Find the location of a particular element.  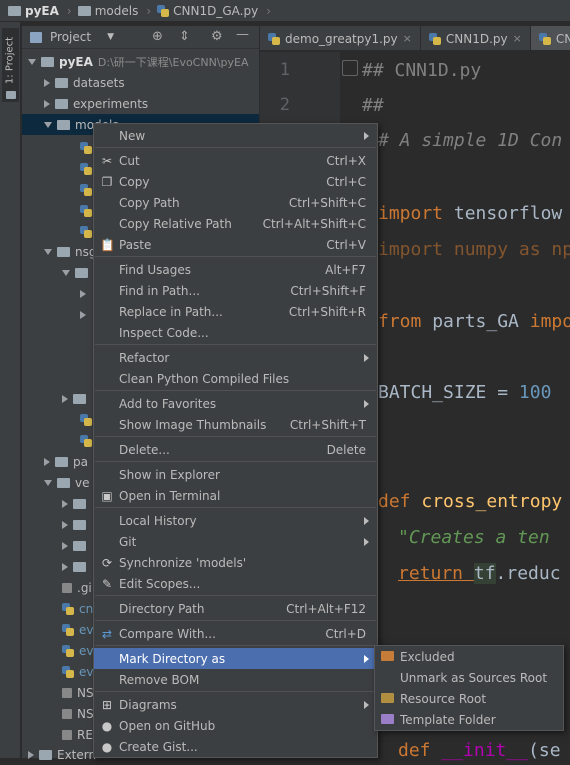

code-line: ## is located at coordinates (373, 105).